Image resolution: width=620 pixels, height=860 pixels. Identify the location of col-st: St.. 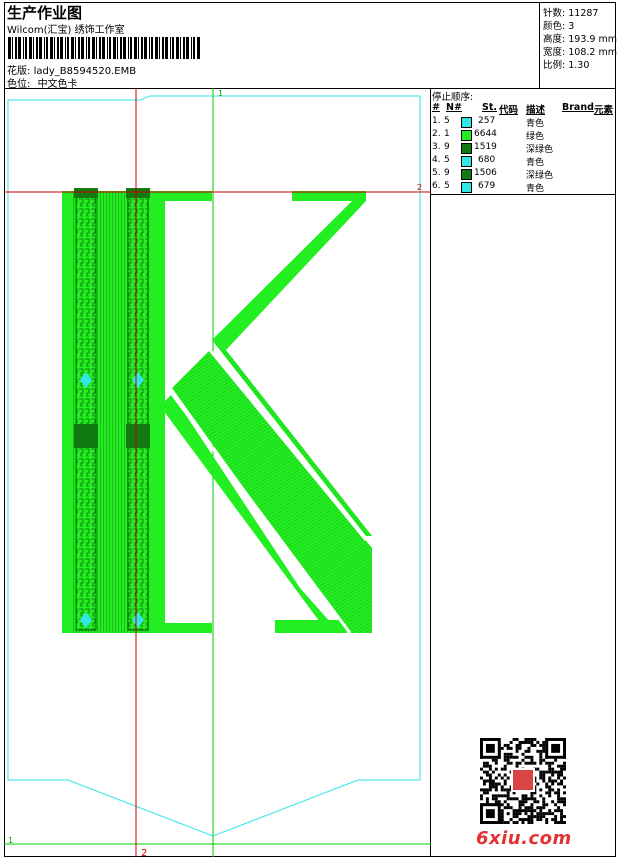
(489, 107).